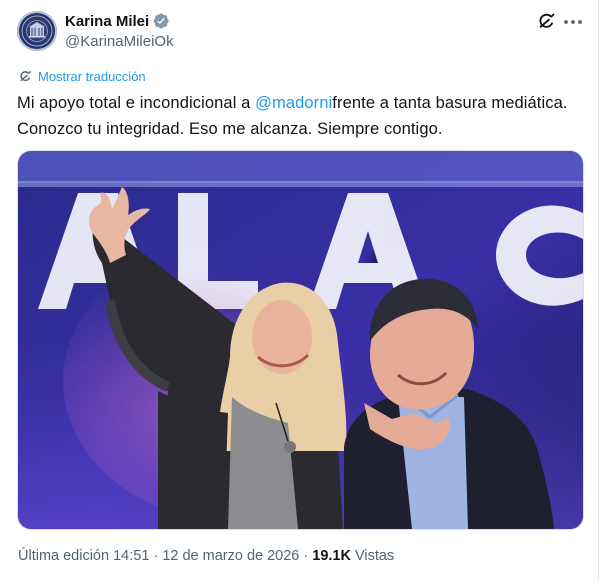 The width and height of the screenshot is (610, 584). I want to click on author-avatar, so click(37, 31).